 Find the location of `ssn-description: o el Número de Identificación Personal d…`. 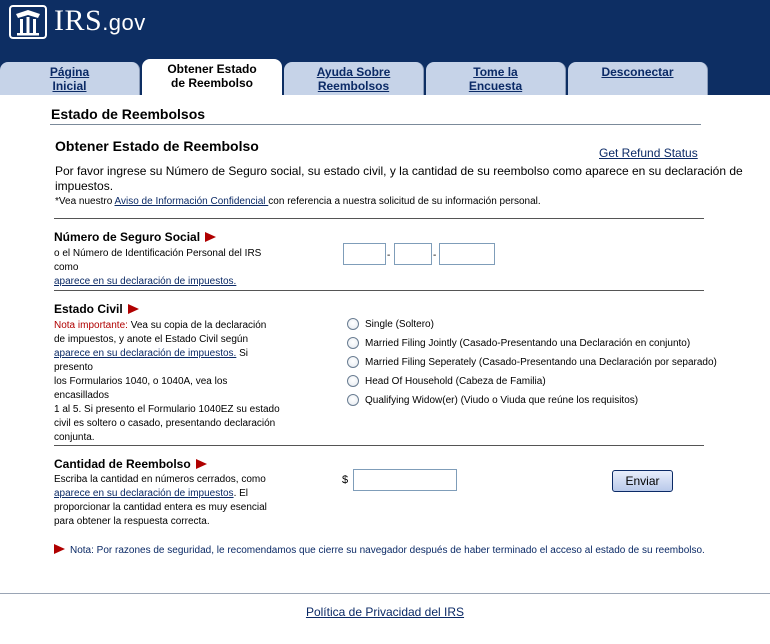

ssn-description: o el Número de Identificación Personal d… is located at coordinates (158, 268).